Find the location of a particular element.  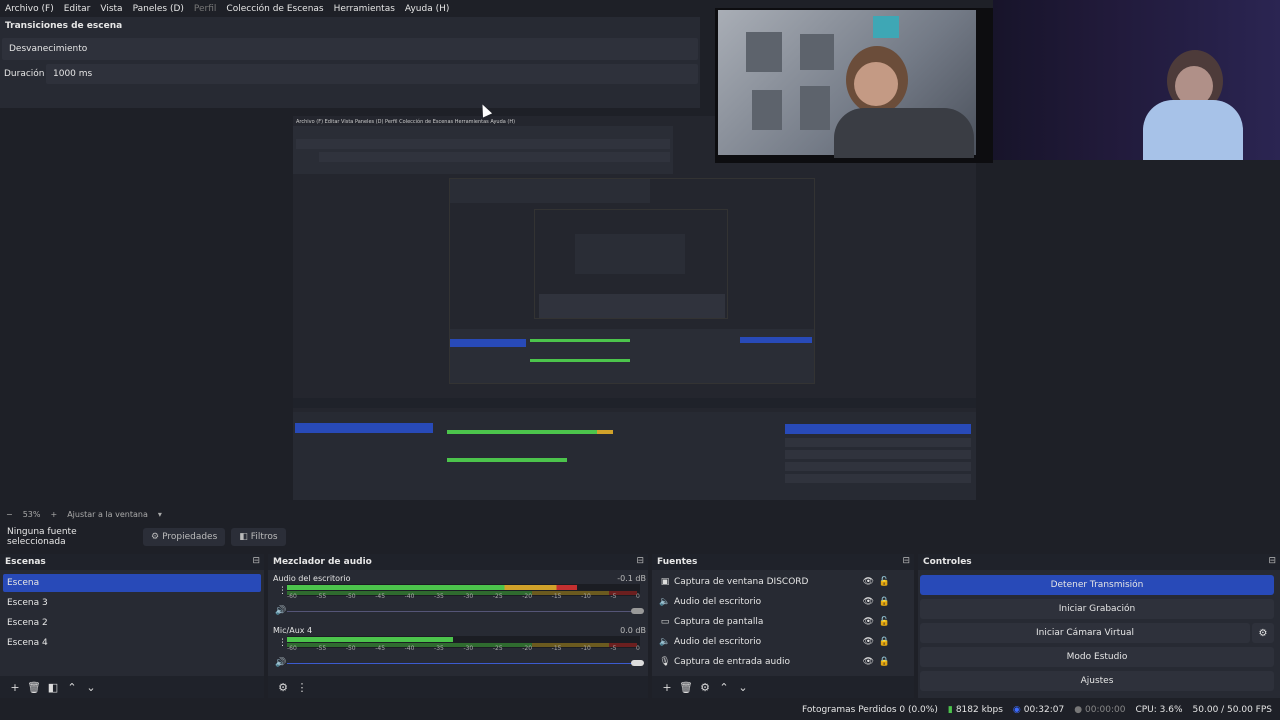

track-name: Audio del escritorio is located at coordinates (312, 578).